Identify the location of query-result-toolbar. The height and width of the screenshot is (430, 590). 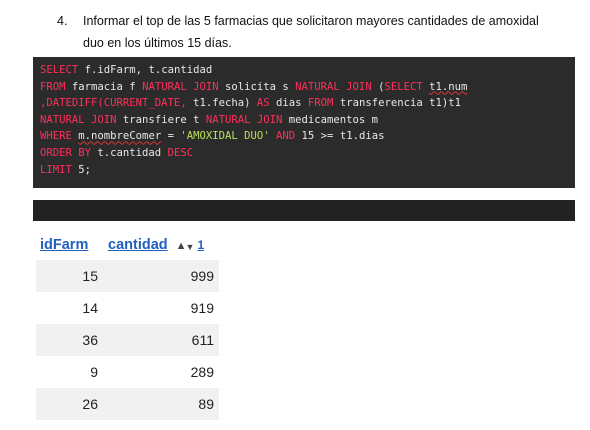
(304, 210).